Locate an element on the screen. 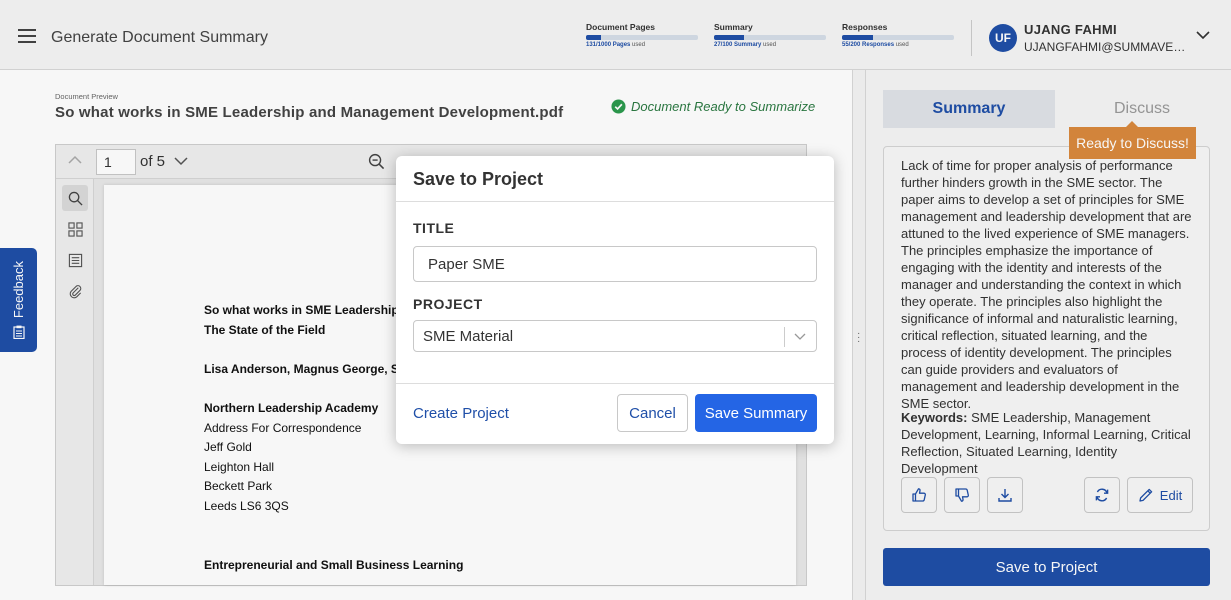 This screenshot has width=1231, height=600. select-separator is located at coordinates (784, 337).